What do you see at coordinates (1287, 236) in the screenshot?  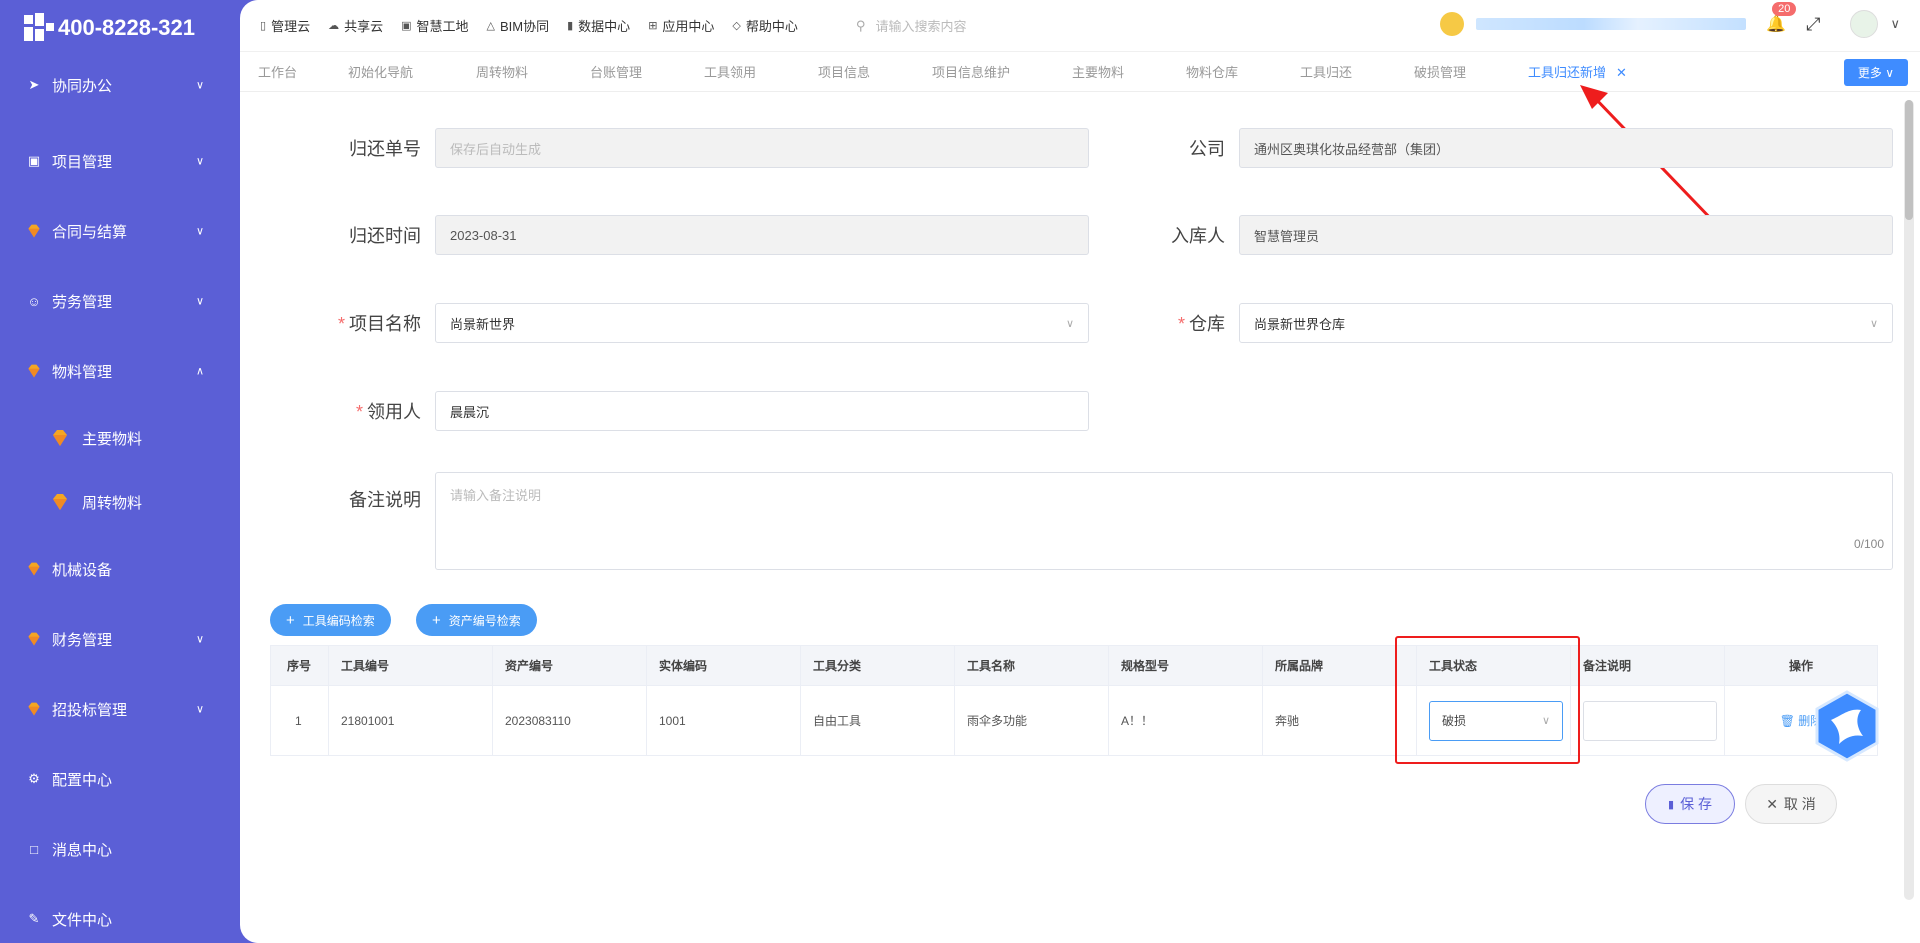 I see `warehouser-value: 智慧管理员` at bounding box center [1287, 236].